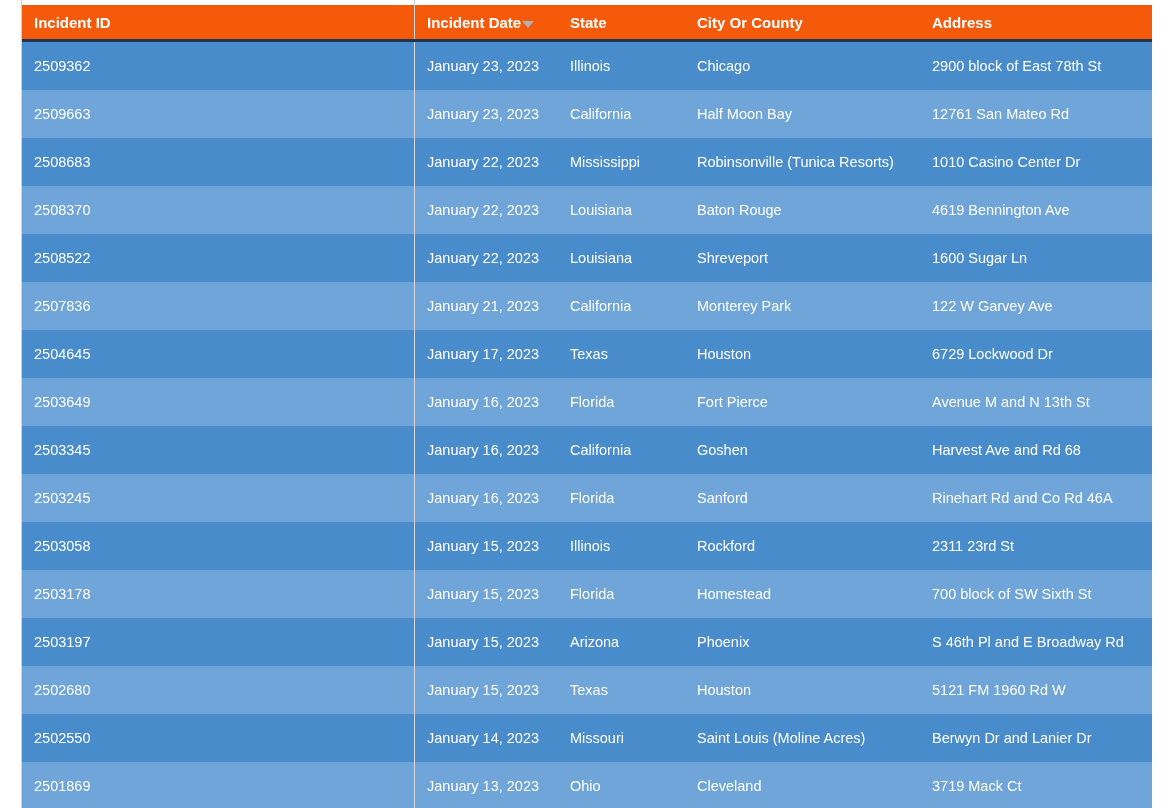  What do you see at coordinates (1012, 738) in the screenshot?
I see `table-cell: Berwyn Dr and Lanier Dr` at bounding box center [1012, 738].